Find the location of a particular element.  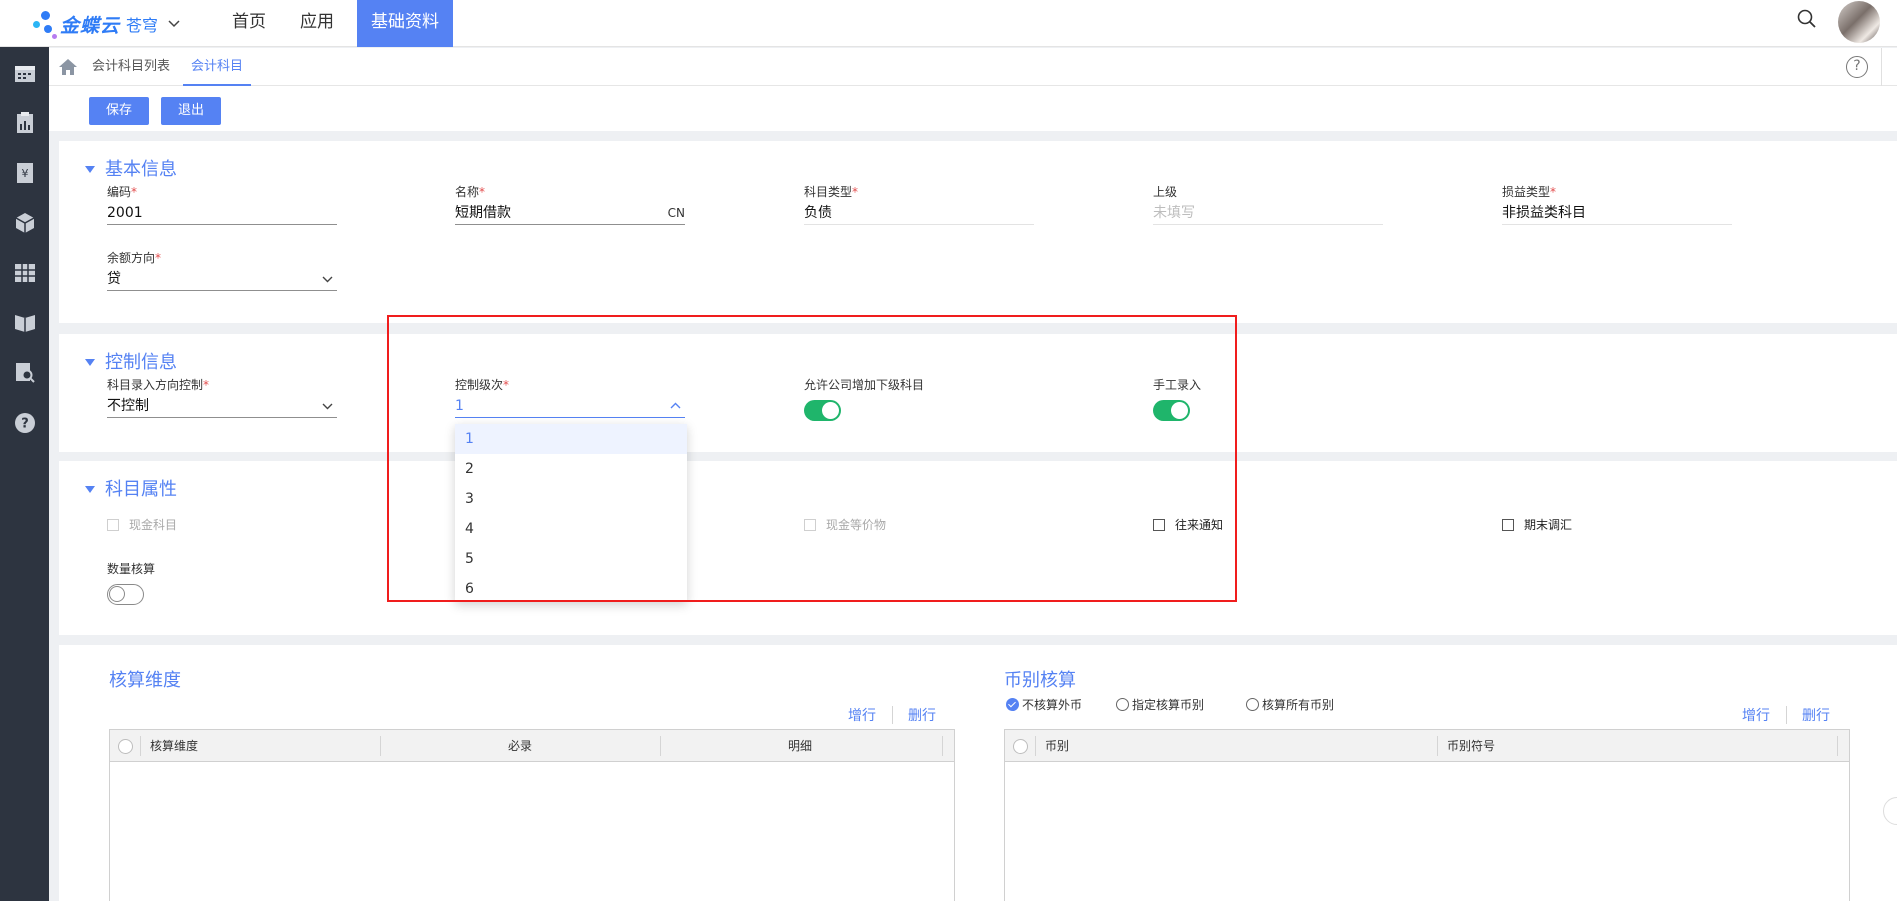

checkbox-label: 往来通知 is located at coordinates (1199, 525).